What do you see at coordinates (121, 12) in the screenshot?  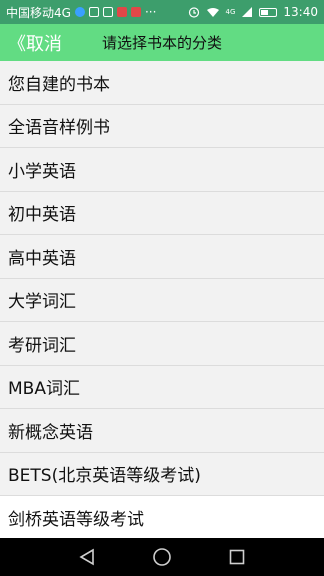 I see `taobao-icon` at bounding box center [121, 12].